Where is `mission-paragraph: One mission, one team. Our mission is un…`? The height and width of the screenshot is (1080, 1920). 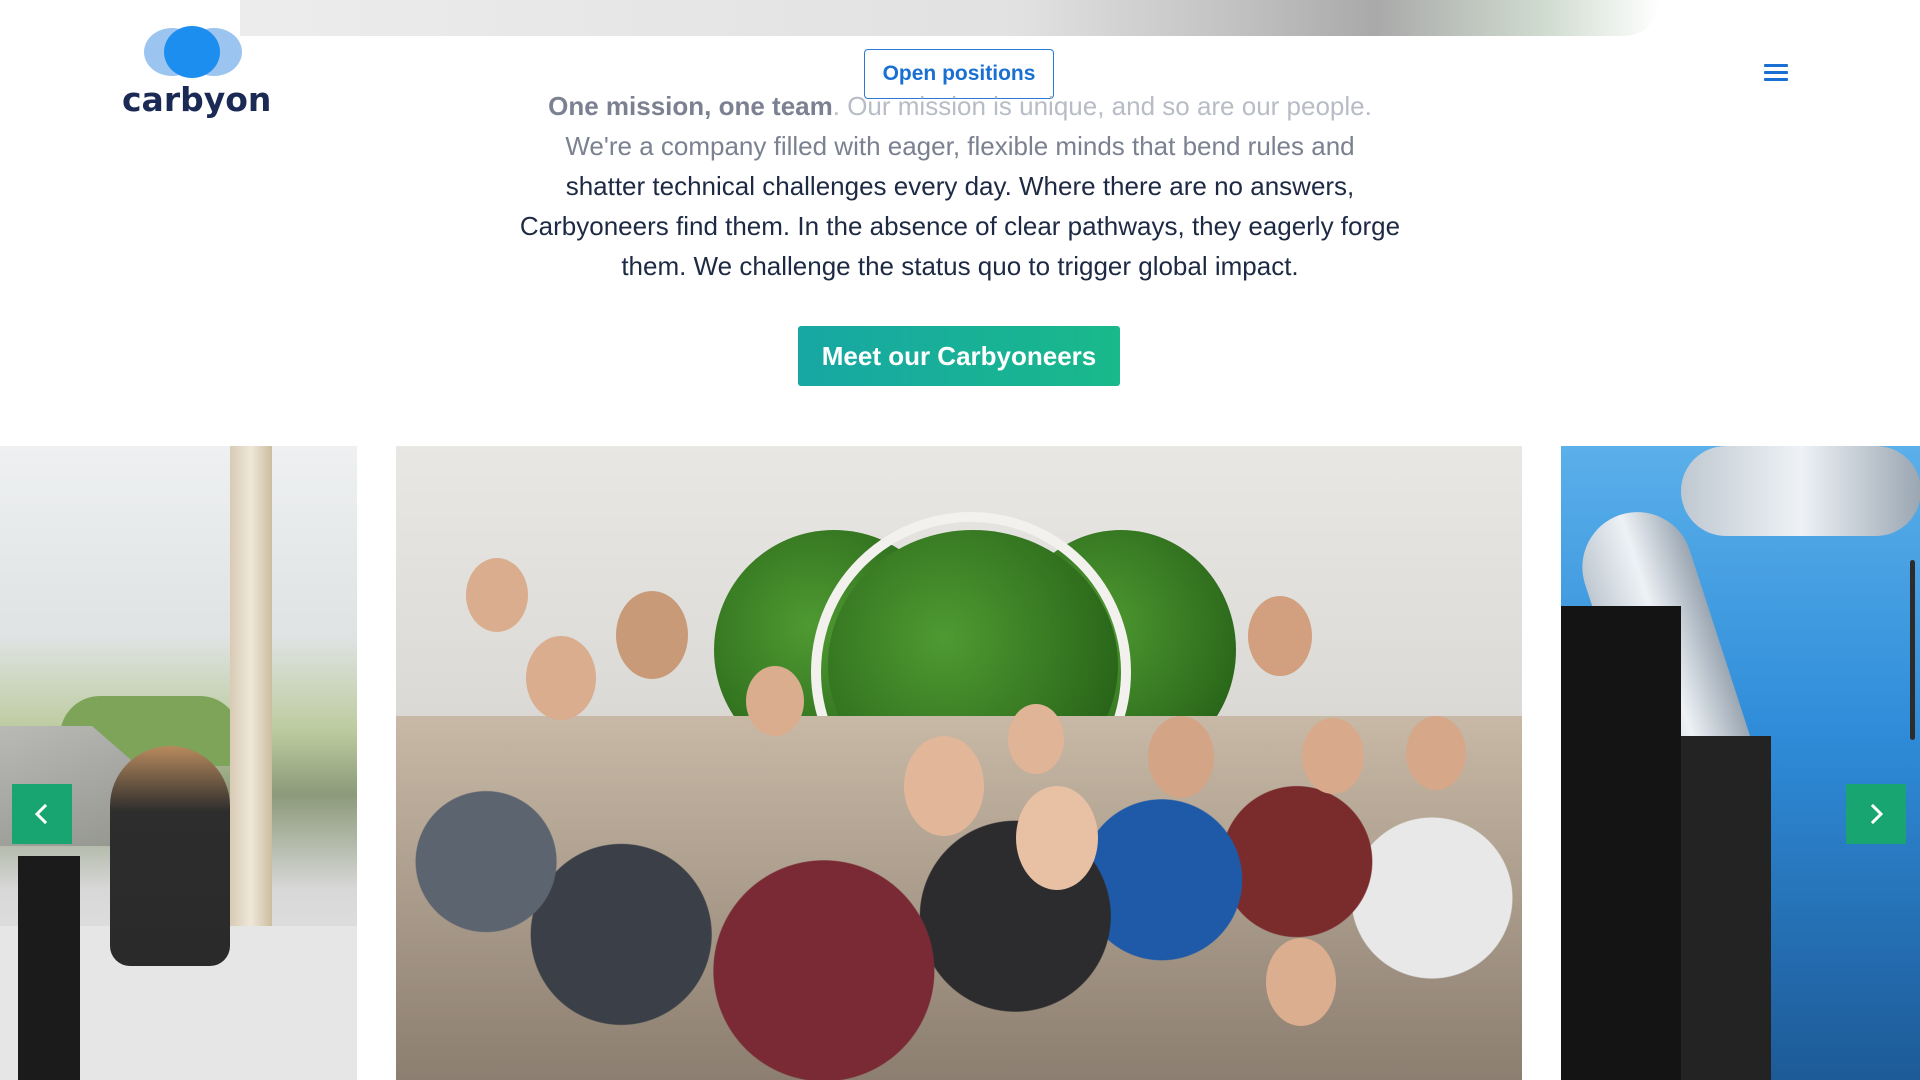
mission-paragraph: One mission, one team. Our mission is un… is located at coordinates (960, 186).